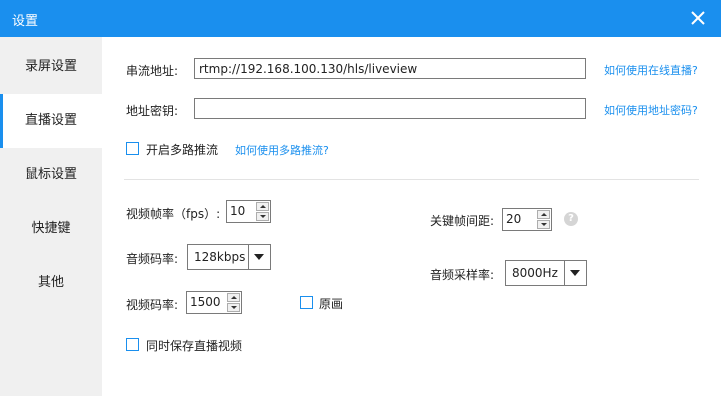  What do you see at coordinates (331, 304) in the screenshot?
I see `original-quality-label: 原画` at bounding box center [331, 304].